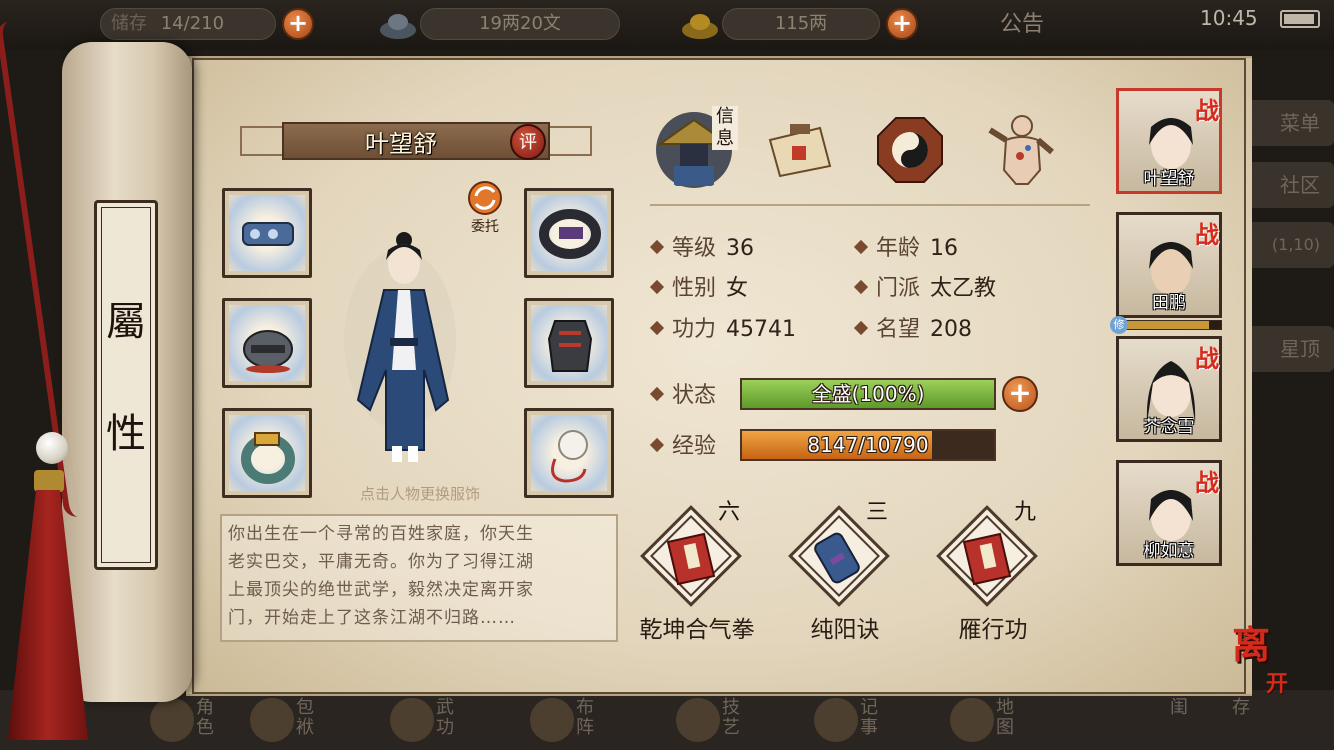 Image resolution: width=1334 pixels, height=750 pixels. What do you see at coordinates (552, 720) in the screenshot?
I see `bagua-nav-icon` at bounding box center [552, 720].